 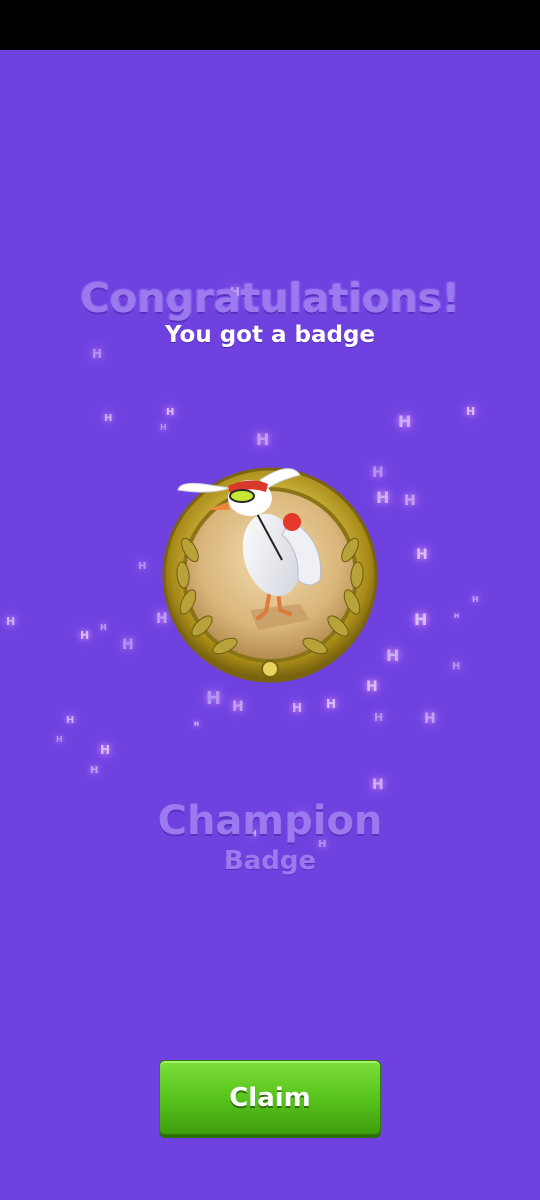 What do you see at coordinates (270, 861) in the screenshot?
I see `badge-type-label: Badge` at bounding box center [270, 861].